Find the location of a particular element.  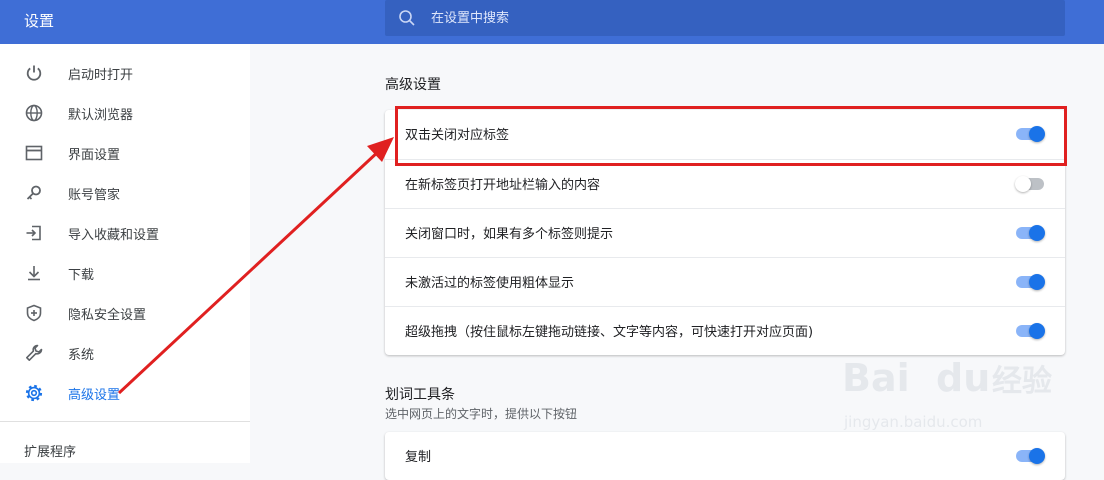

sidebar-item-label: 高级设置 is located at coordinates (94, 395).